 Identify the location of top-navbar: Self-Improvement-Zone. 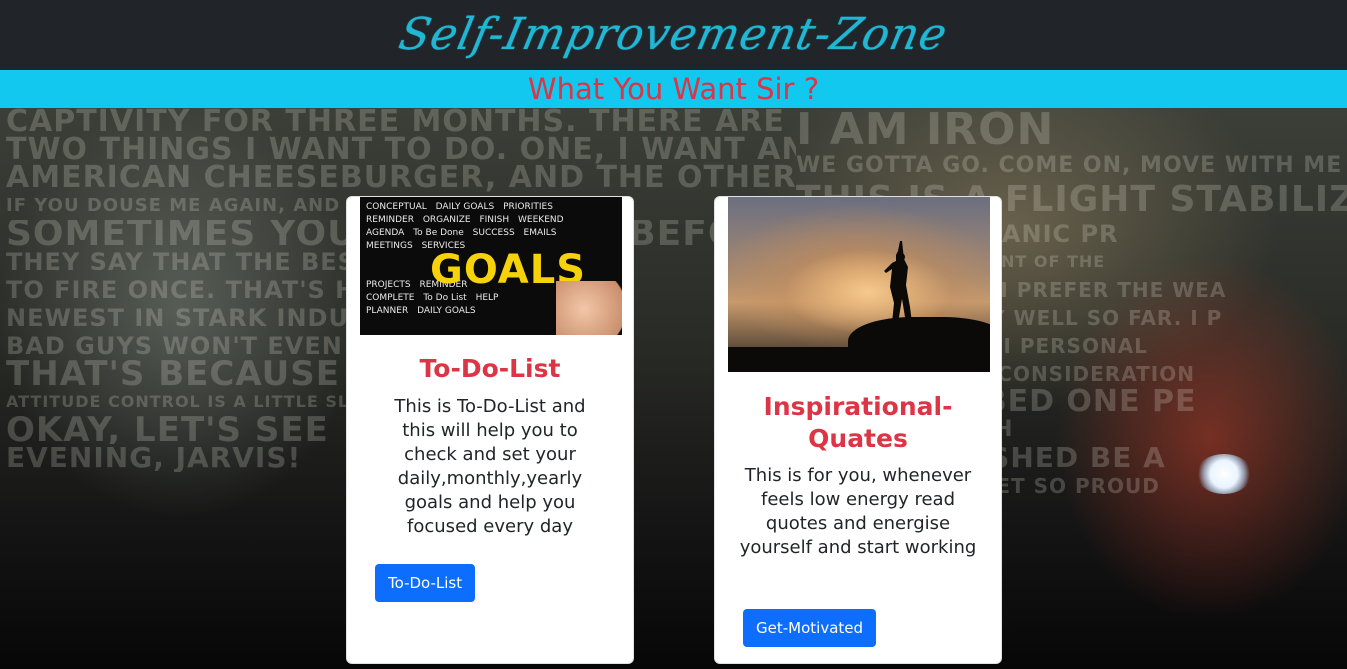
(673, 35).